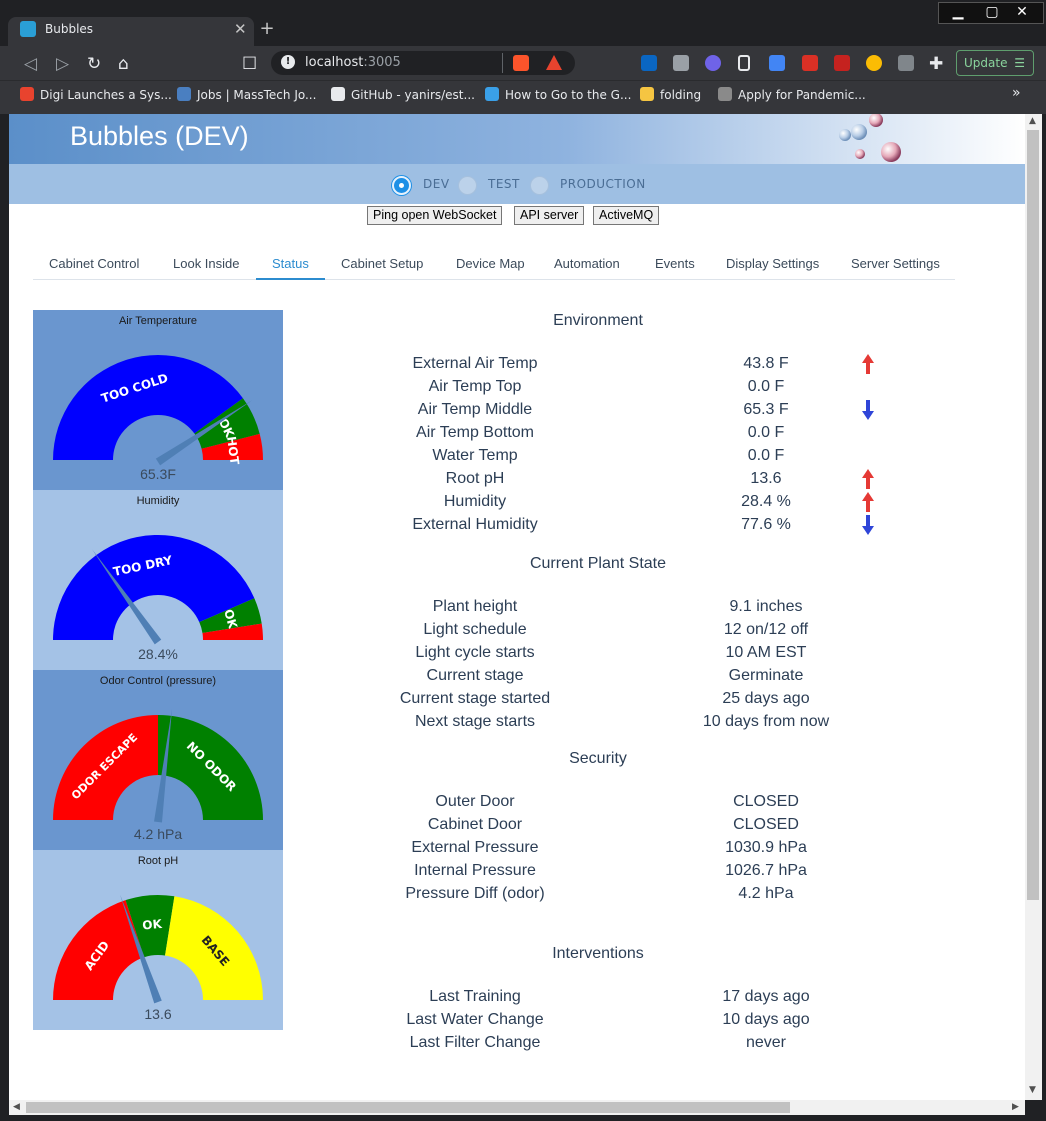 Image resolution: width=1046 pixels, height=1121 pixels. What do you see at coordinates (1022, 13) in the screenshot?
I see `close-window-button: ✕` at bounding box center [1022, 13].